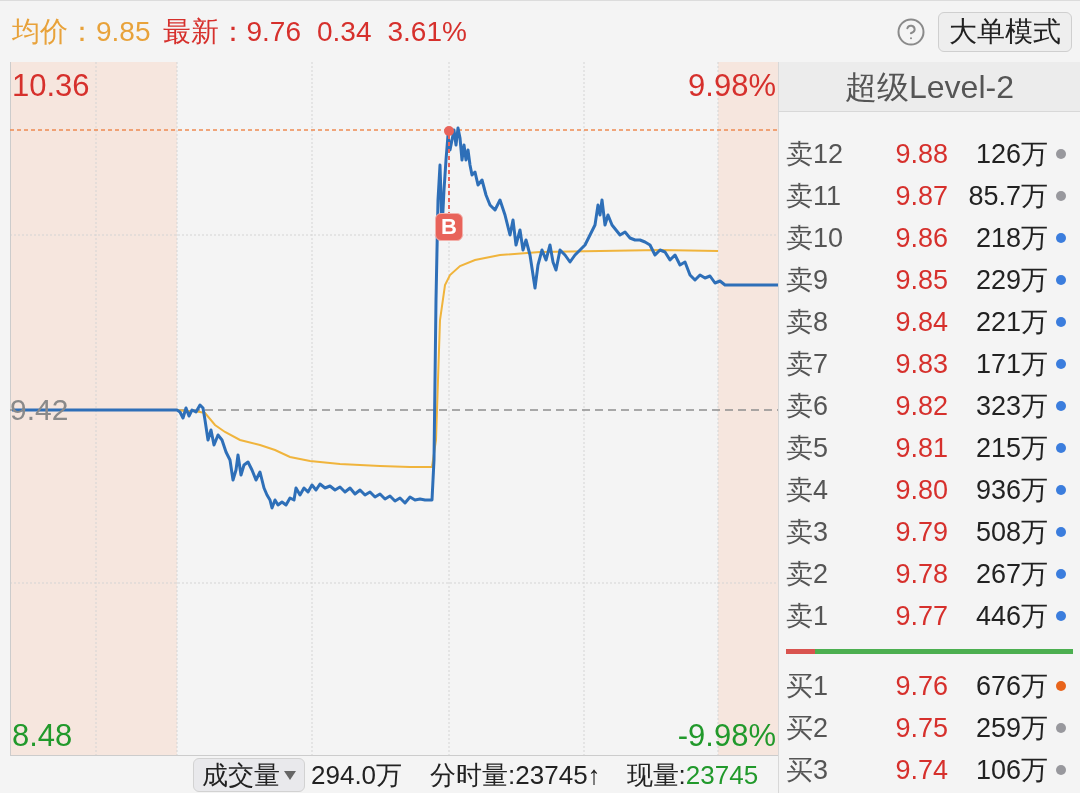 The height and width of the screenshot is (793, 1080). What do you see at coordinates (123, 31) in the screenshot?
I see `average-price-value: 9.85` at bounding box center [123, 31].